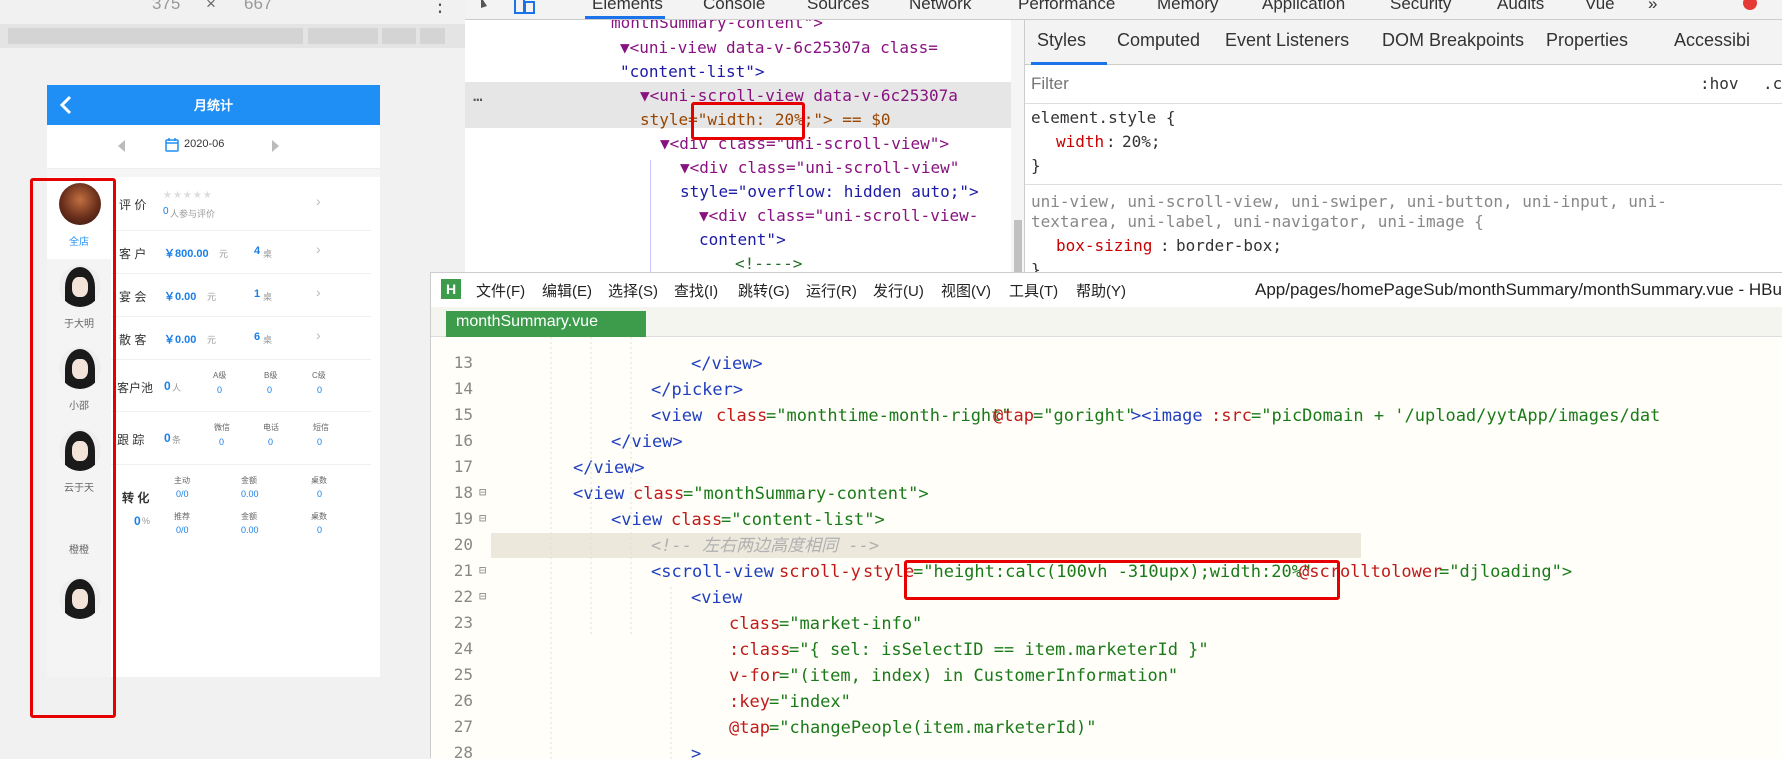 The image size is (1782, 759). Describe the element at coordinates (978, 676) in the screenshot. I see `code-token: ="(item, index) in CustomerInformation"` at that location.